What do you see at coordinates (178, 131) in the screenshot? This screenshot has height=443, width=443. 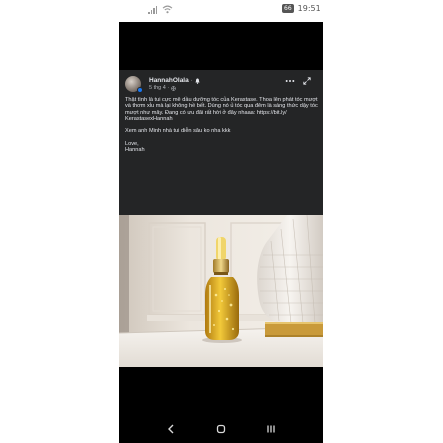 I see `post-text-paragraph-2: Xem anh Minh nhà tui diễn sâu ko nha kkk` at bounding box center [178, 131].